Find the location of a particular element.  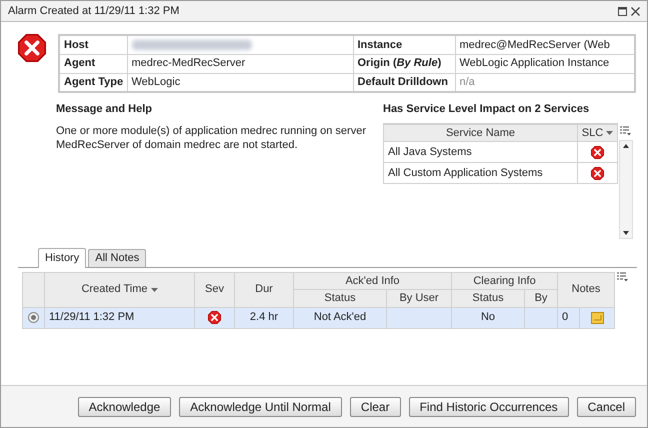

service-name: All Java Systems is located at coordinates (430, 152).